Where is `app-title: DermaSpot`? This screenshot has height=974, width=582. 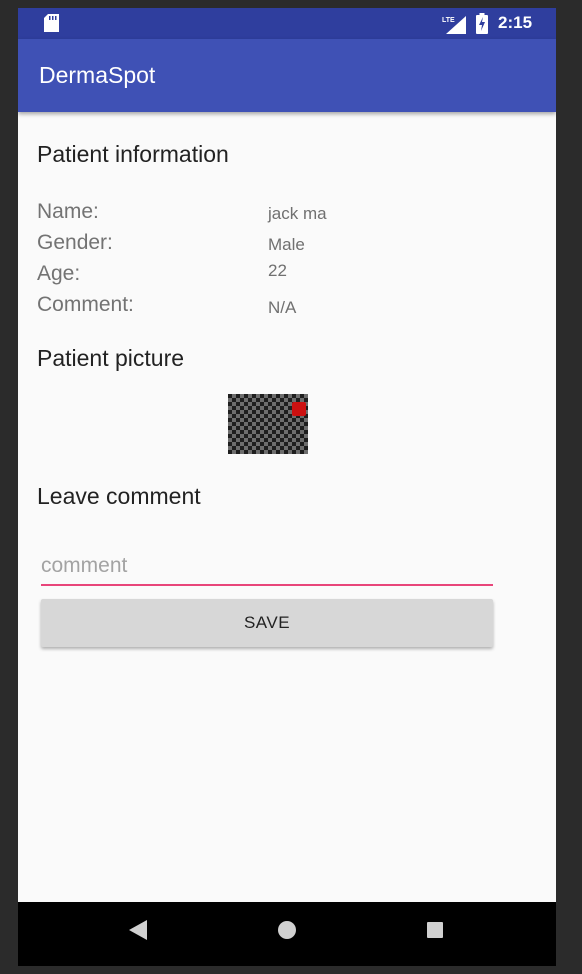
app-title: DermaSpot is located at coordinates (97, 75).